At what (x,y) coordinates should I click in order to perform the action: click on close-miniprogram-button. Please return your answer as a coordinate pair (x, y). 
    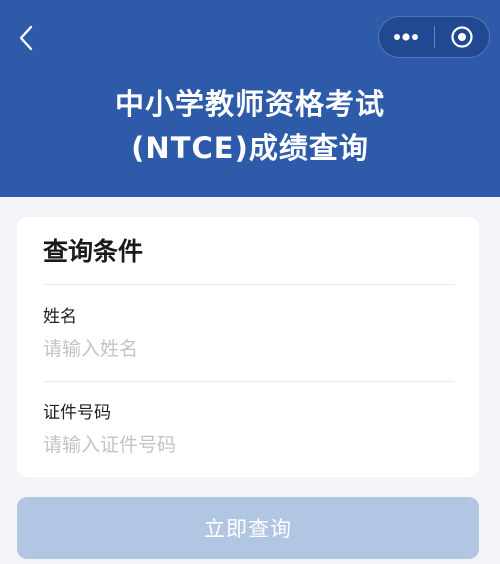
    Looking at the image, I should click on (461, 37).